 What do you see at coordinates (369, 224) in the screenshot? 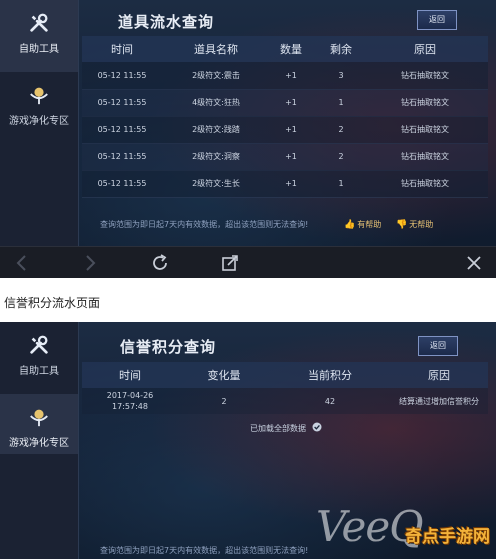
I see `helpful-label: 有帮助` at bounding box center [369, 224].